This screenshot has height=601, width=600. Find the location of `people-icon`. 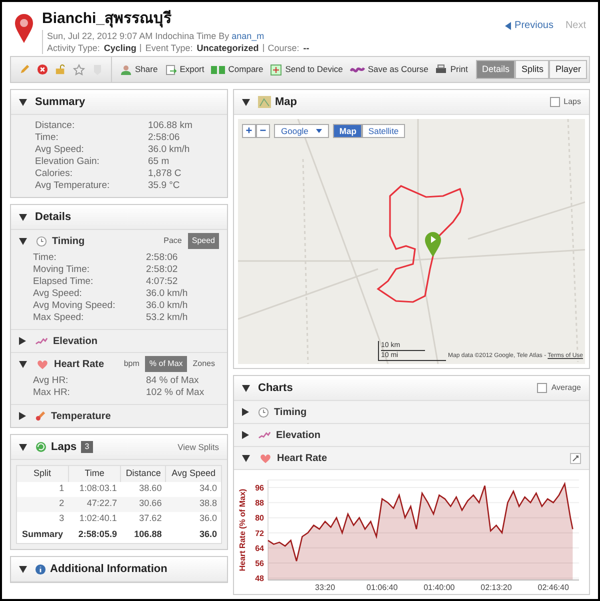

people-icon is located at coordinates (126, 70).